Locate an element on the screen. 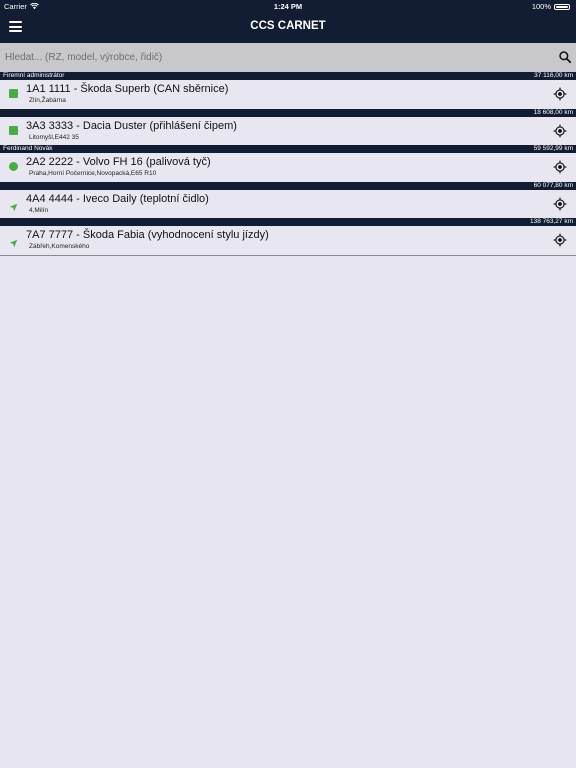  vehicle-name: 2A2 2222 - Volvo FH 16 (palivová tyč) is located at coordinates (118, 162).